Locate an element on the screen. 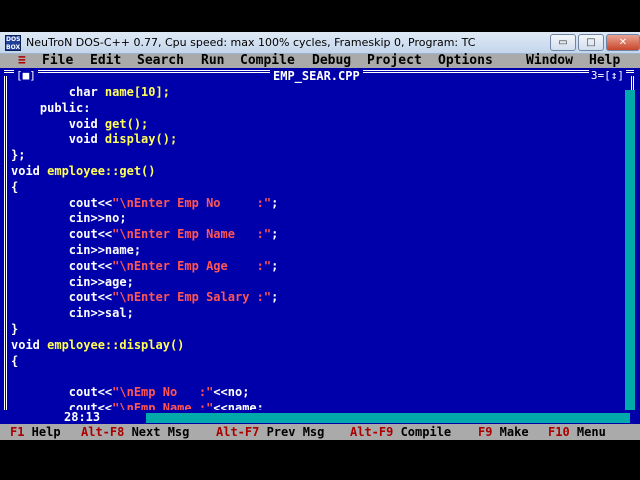 This screenshot has width=640, height=480. code-token: name[10]; is located at coordinates (137, 92).